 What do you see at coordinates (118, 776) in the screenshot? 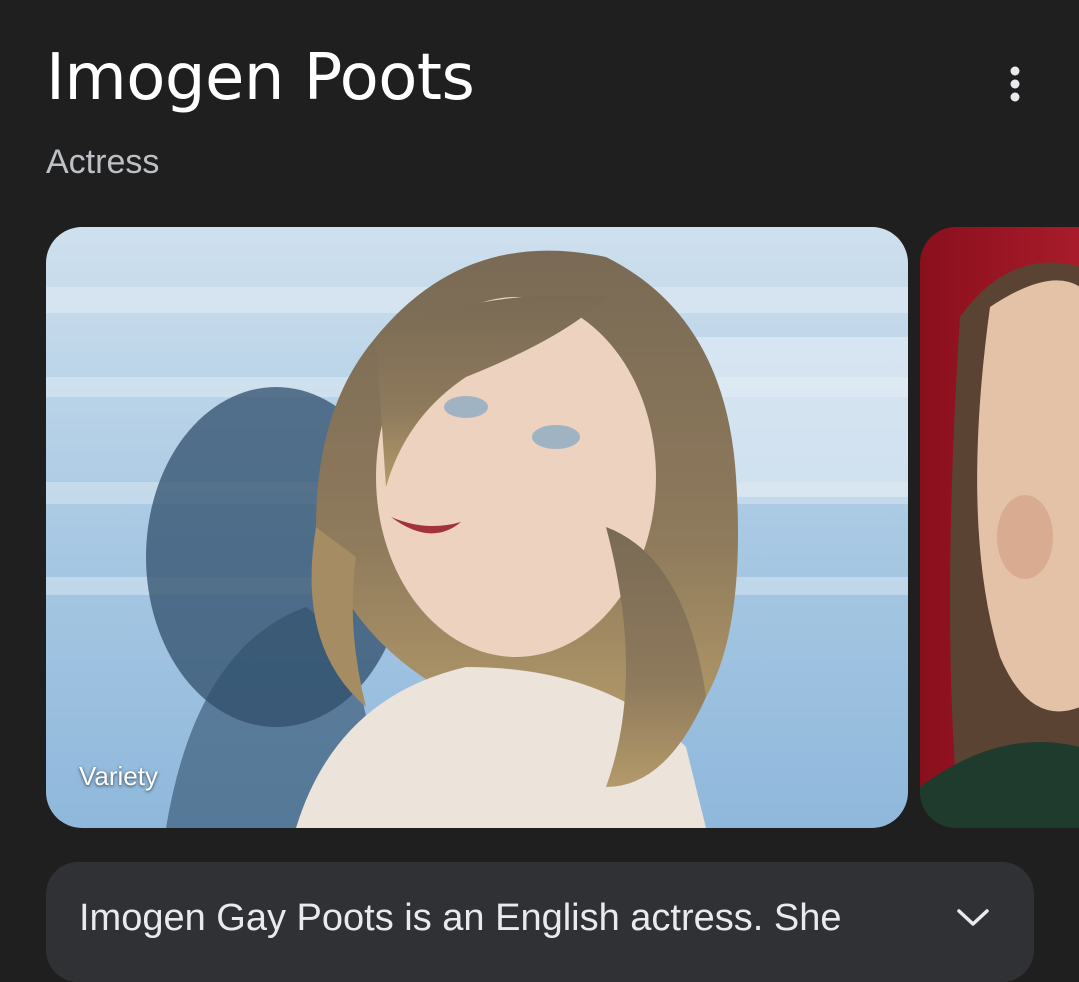
I see `image-source-label: Variety` at bounding box center [118, 776].